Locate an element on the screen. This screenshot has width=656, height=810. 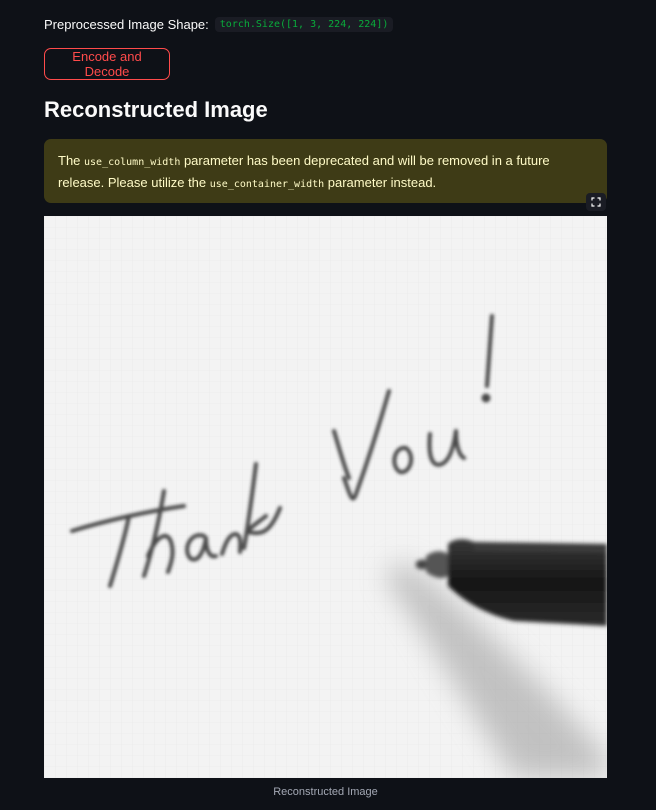
warning-text-3: parameter instead. is located at coordinates (380, 182).